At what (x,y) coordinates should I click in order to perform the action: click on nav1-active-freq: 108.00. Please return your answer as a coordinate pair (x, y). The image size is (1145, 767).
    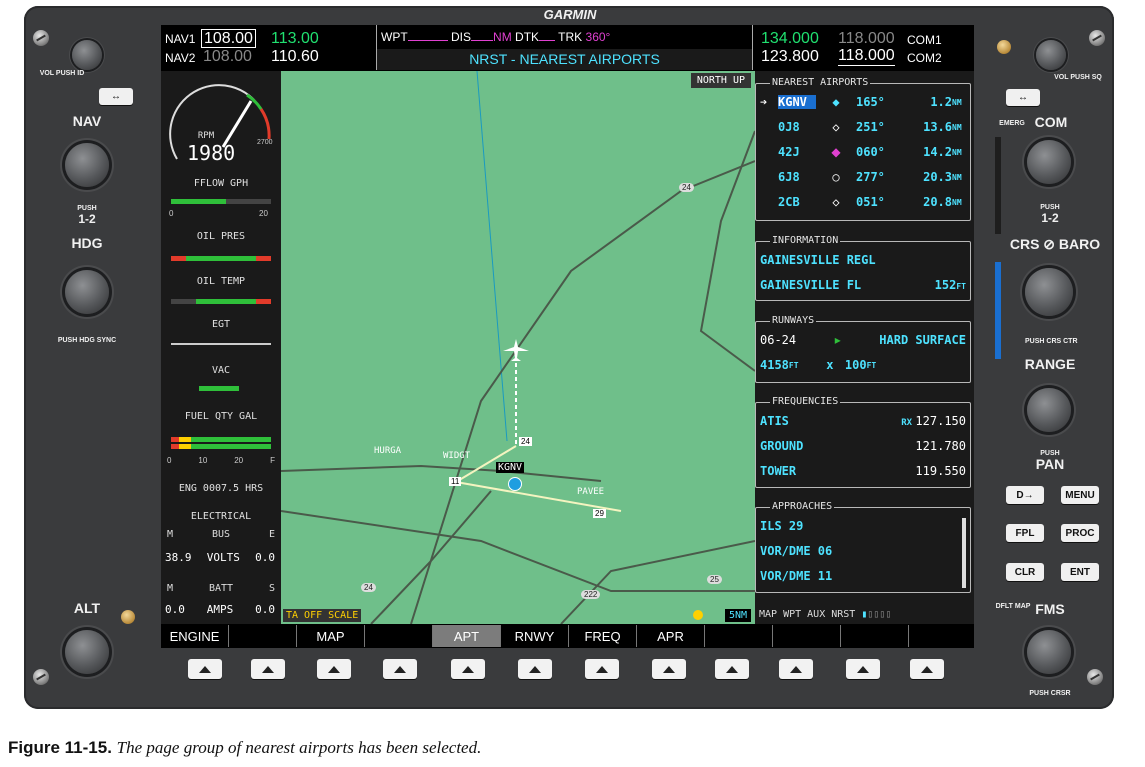
    Looking at the image, I should click on (228, 38).